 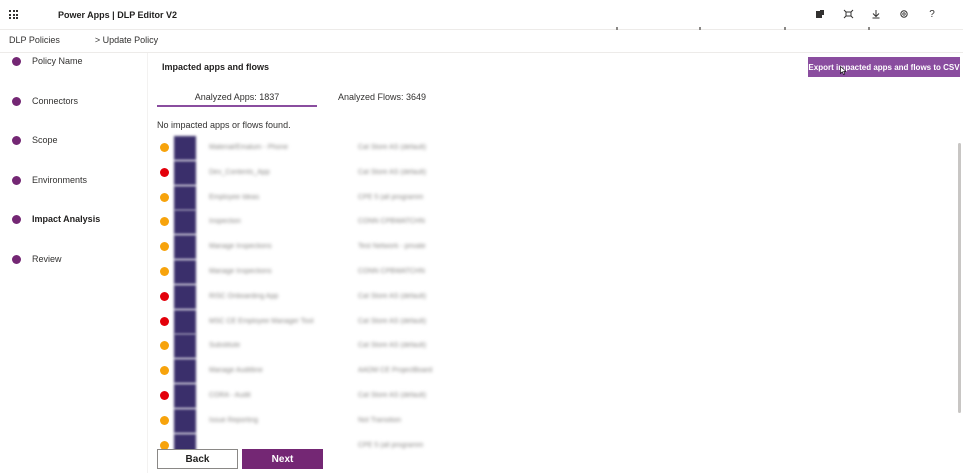 I want to click on list-item: Inspection CONN CPBWATCHN, so click(x=307, y=222).